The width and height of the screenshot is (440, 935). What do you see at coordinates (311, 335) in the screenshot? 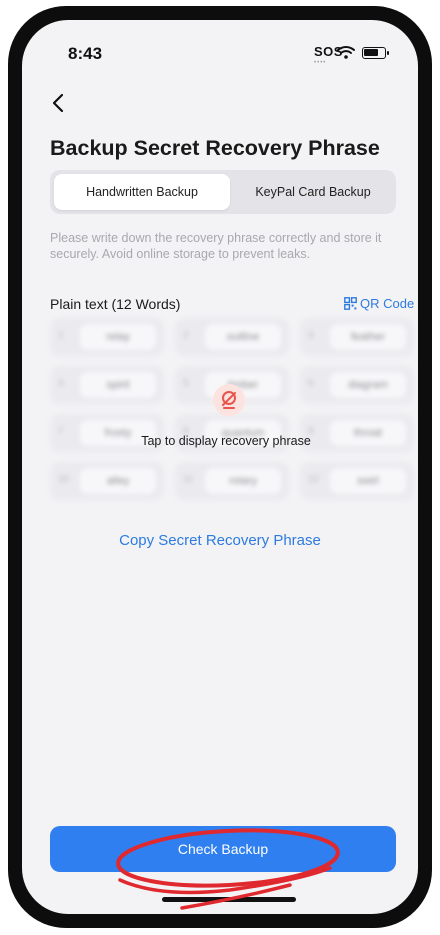
I see `phrase-word-number: 3` at bounding box center [311, 335].